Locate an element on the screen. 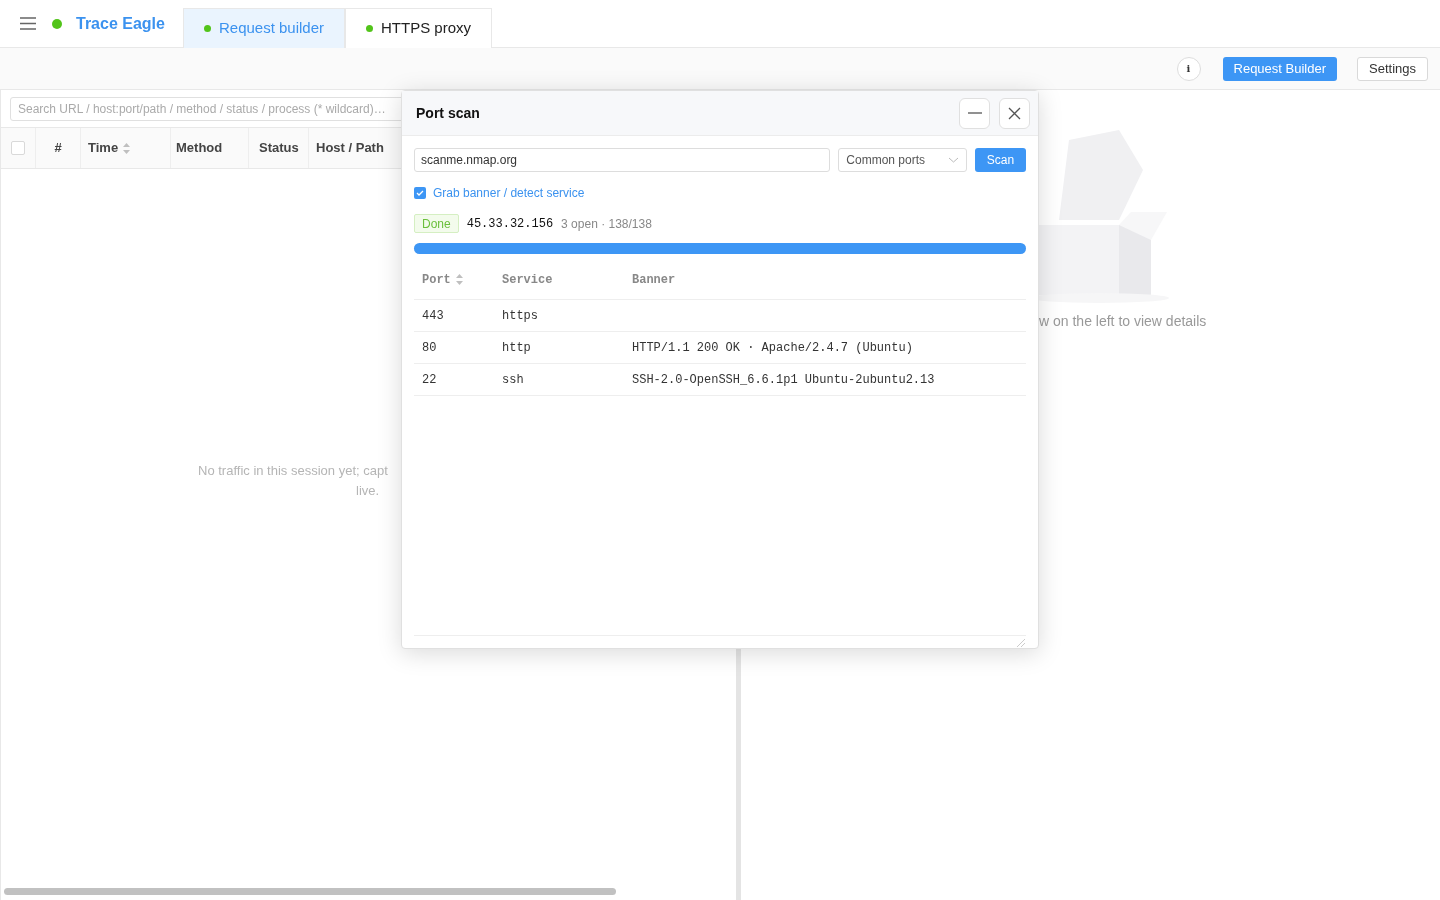 This screenshot has height=900, width=1440. table-cell-text: https is located at coordinates (520, 316).